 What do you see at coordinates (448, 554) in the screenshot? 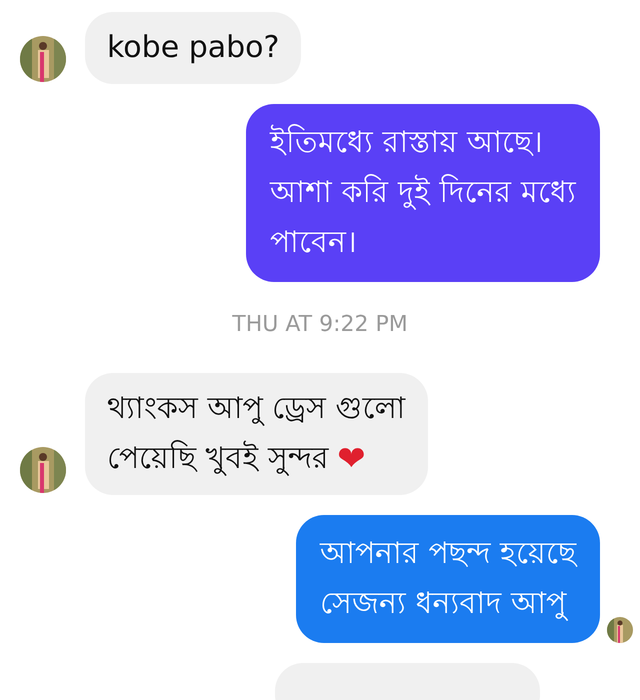
I see `message-text: আপনার পছন্দ হয়েছে` at bounding box center [448, 554].